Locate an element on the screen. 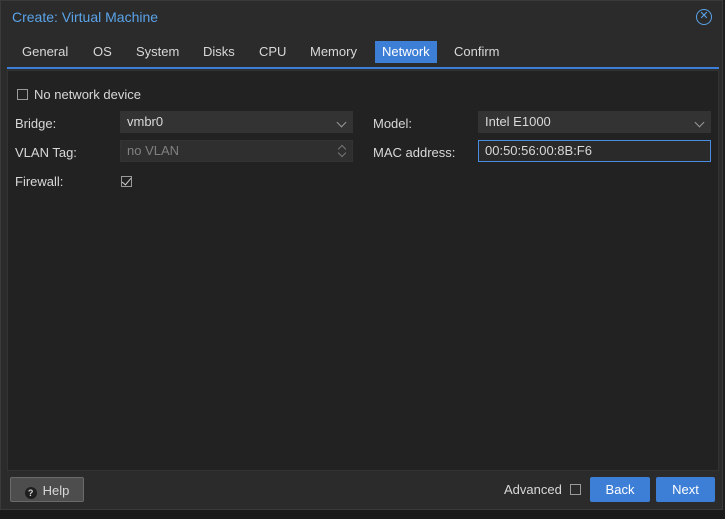 This screenshot has height=519, width=725. question-circle-icon: ? is located at coordinates (30, 493).